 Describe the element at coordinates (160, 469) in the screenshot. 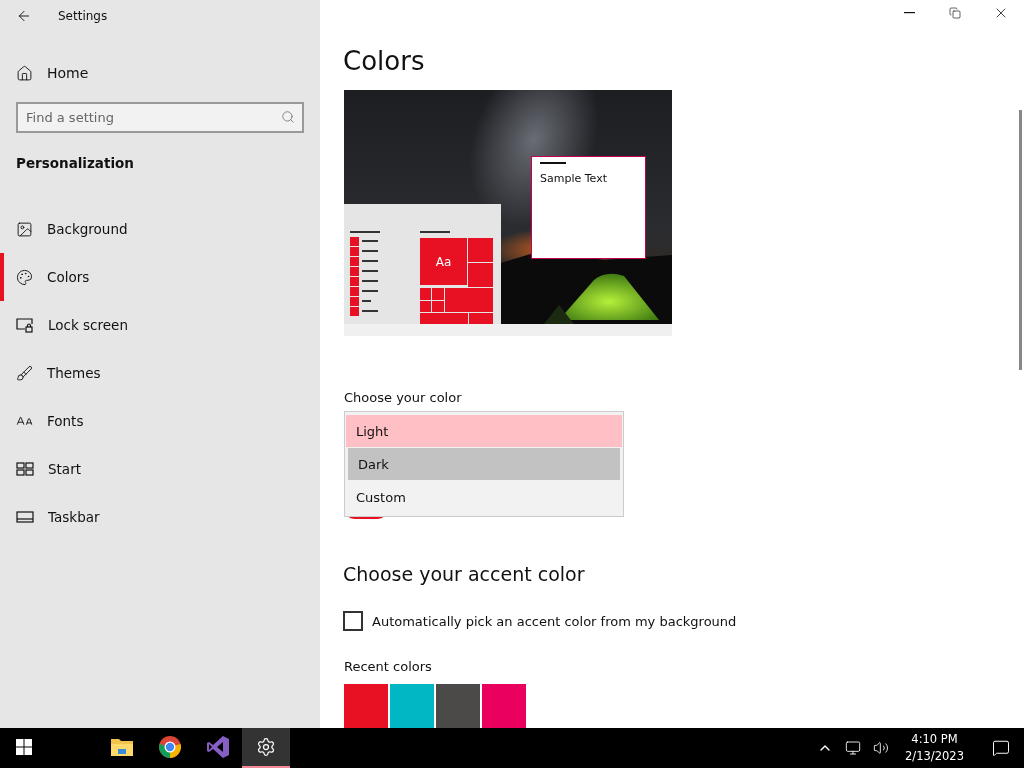

I see `sidebar-item: Start` at that location.